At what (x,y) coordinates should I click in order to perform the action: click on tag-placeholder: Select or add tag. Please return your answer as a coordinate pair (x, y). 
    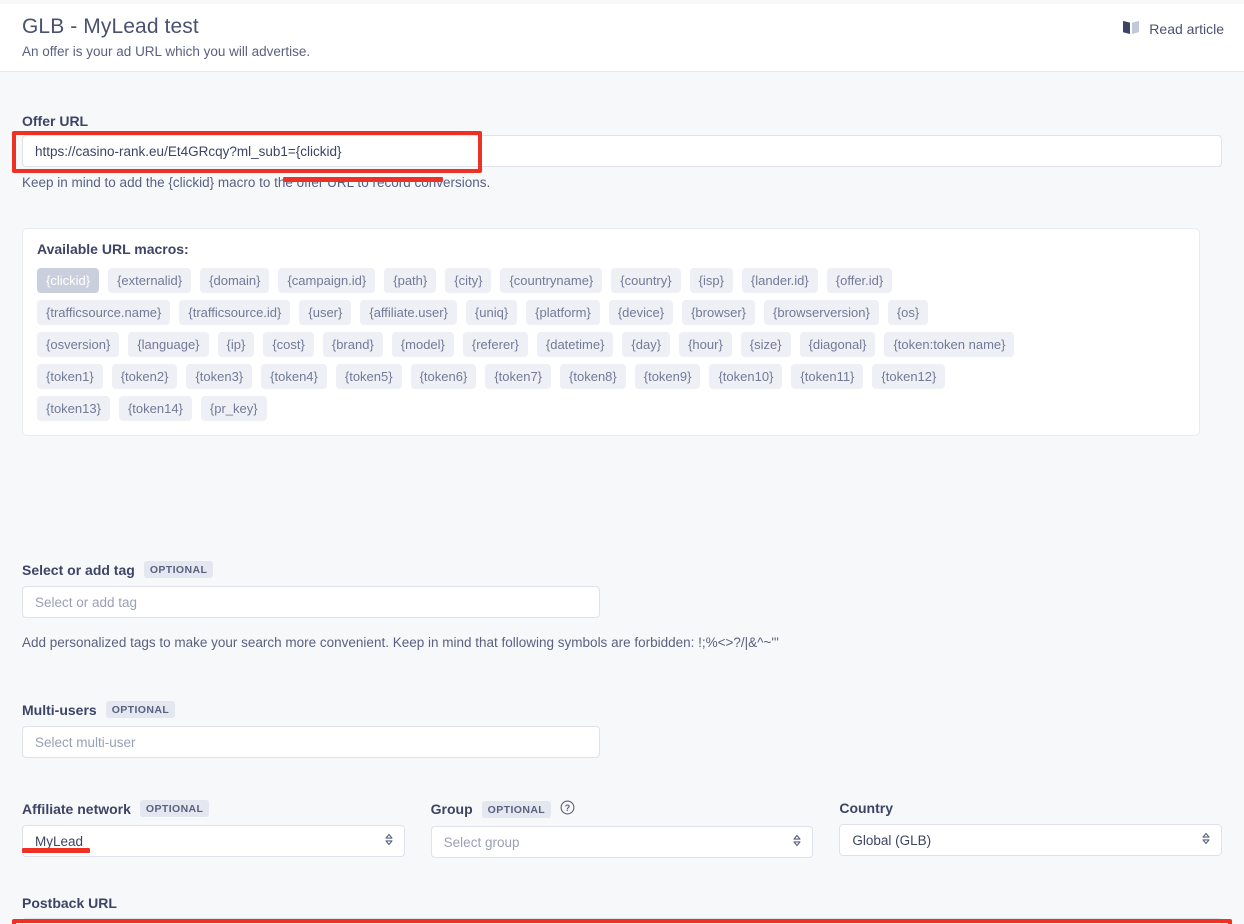
    Looking at the image, I should click on (86, 602).